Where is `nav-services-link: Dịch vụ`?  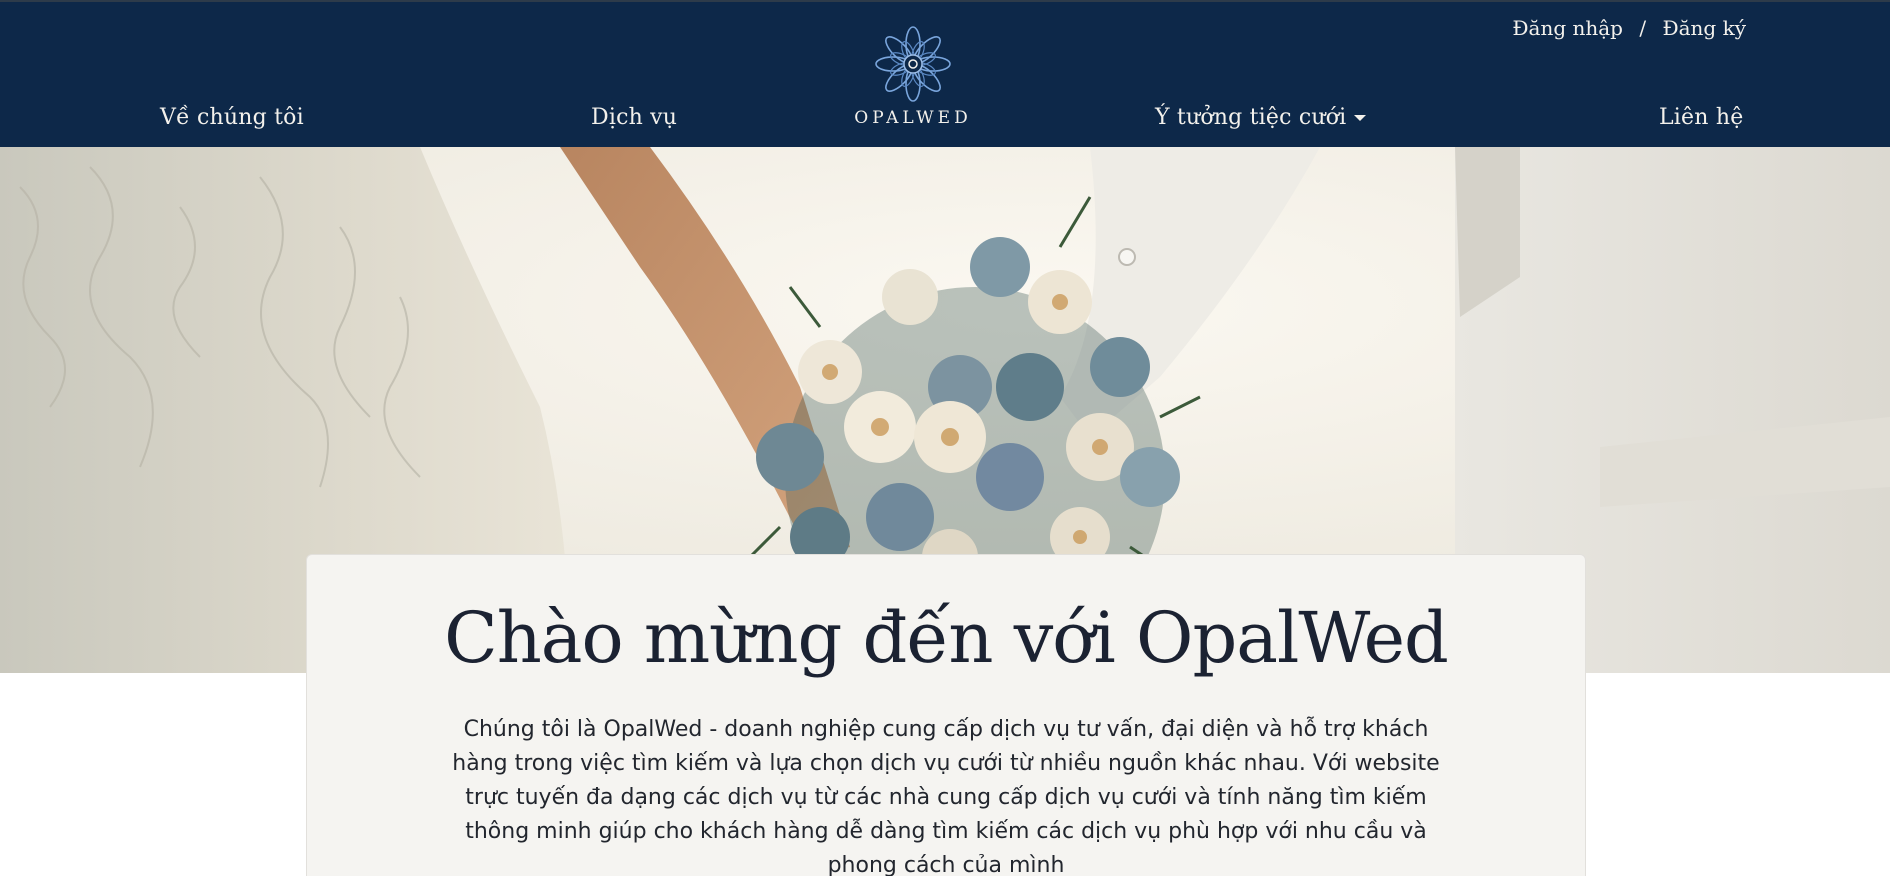
nav-services-link: Dịch vụ is located at coordinates (634, 117).